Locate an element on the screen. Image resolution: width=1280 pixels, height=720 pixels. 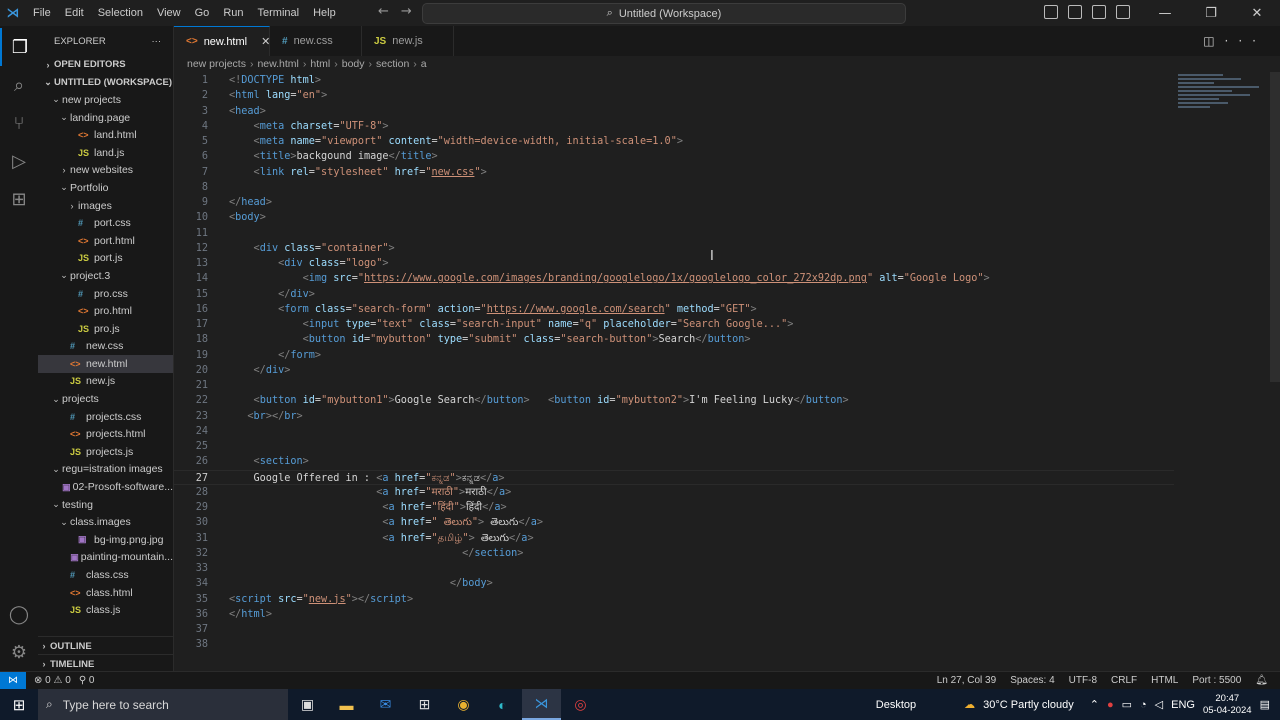
file-item: <> port.html is located at coordinates (105, 241).